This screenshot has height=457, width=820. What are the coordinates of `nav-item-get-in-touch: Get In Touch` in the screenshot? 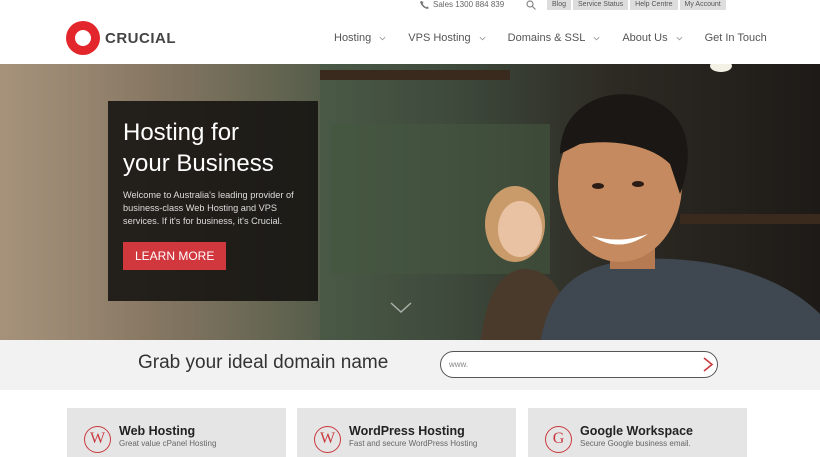 It's located at (736, 38).